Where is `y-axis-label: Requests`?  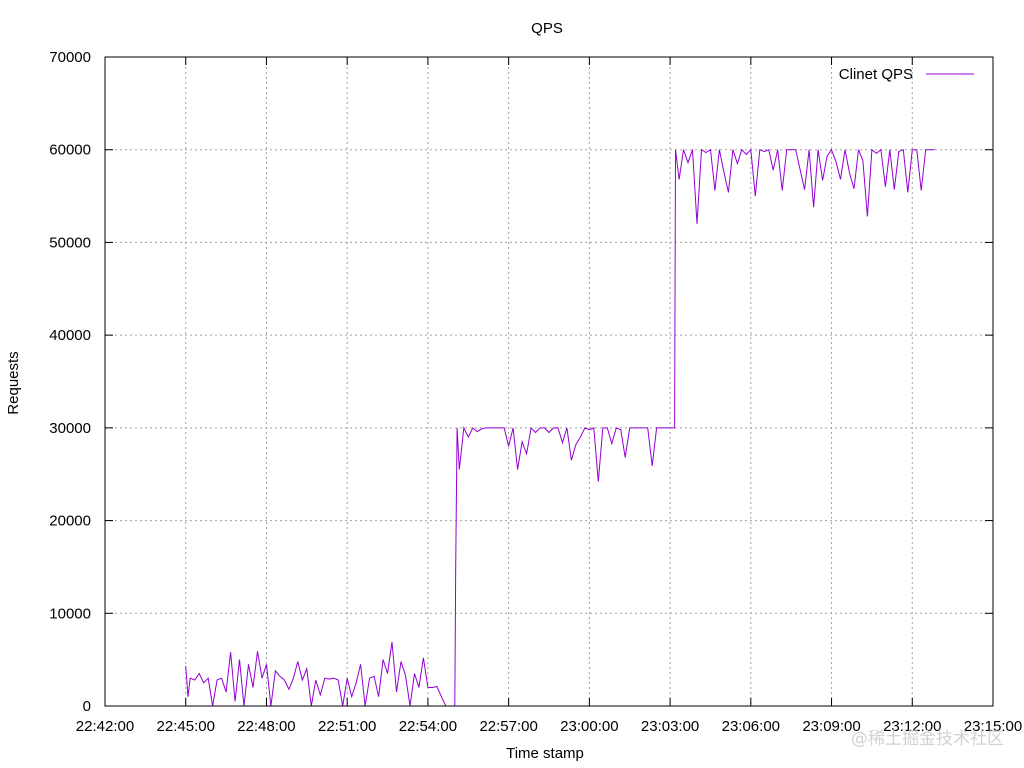
y-axis-label: Requests is located at coordinates (13, 382).